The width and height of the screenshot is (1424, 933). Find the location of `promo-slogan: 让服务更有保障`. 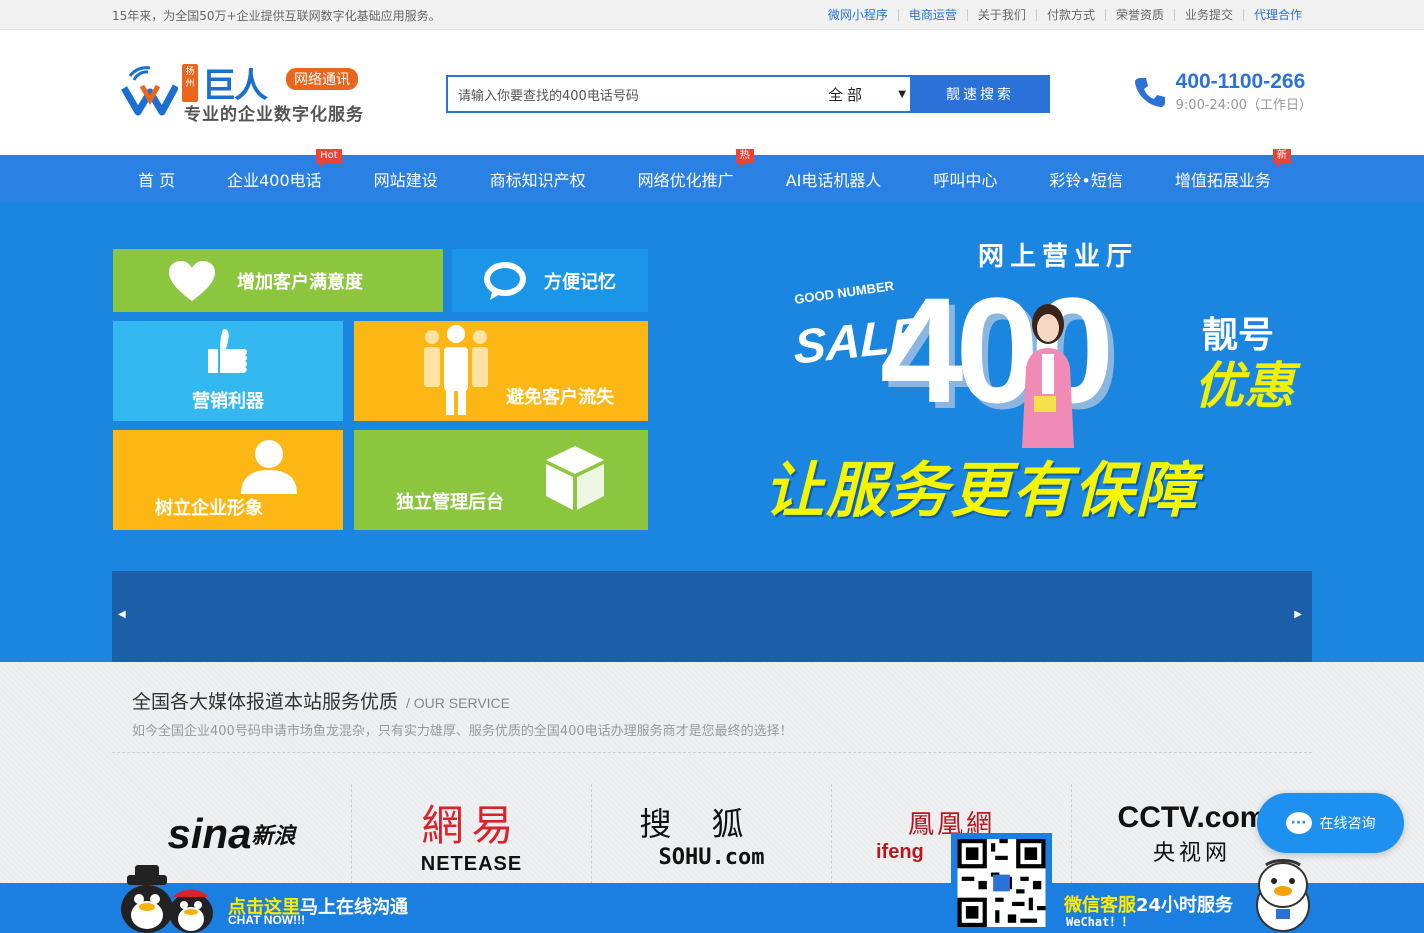

promo-slogan: 让服务更有保障 is located at coordinates (981, 491).